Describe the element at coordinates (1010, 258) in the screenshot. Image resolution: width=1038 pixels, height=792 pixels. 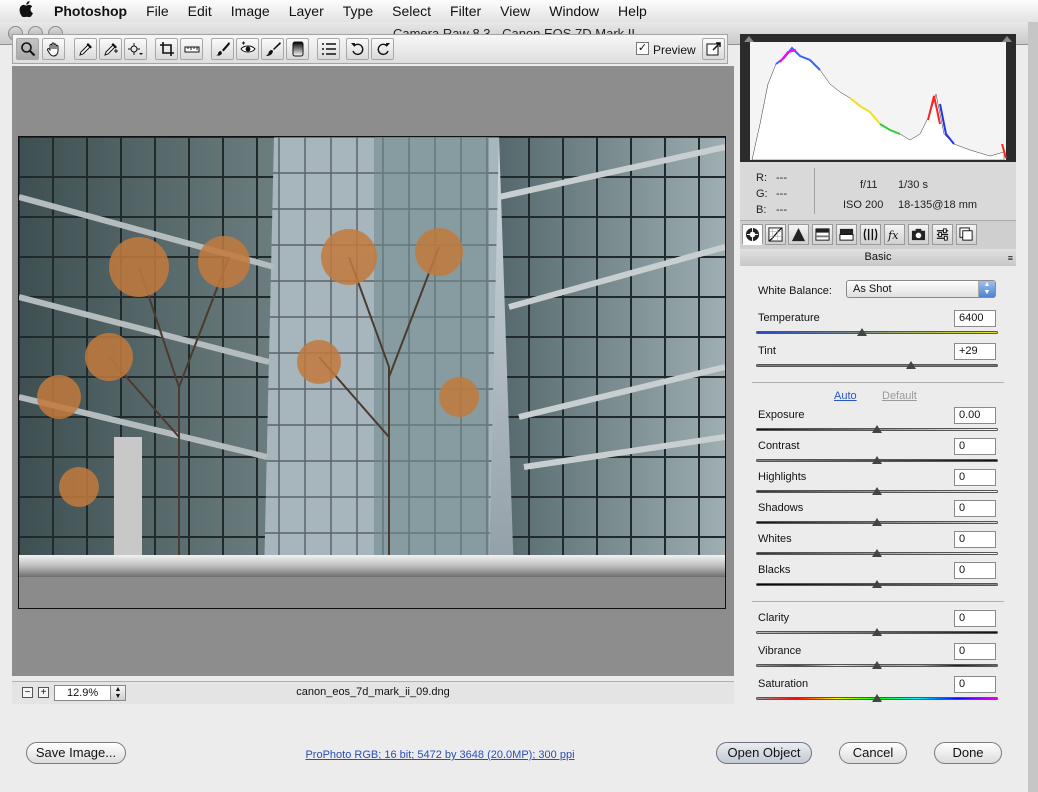
I see `panel-menu-icon: ≡` at that location.